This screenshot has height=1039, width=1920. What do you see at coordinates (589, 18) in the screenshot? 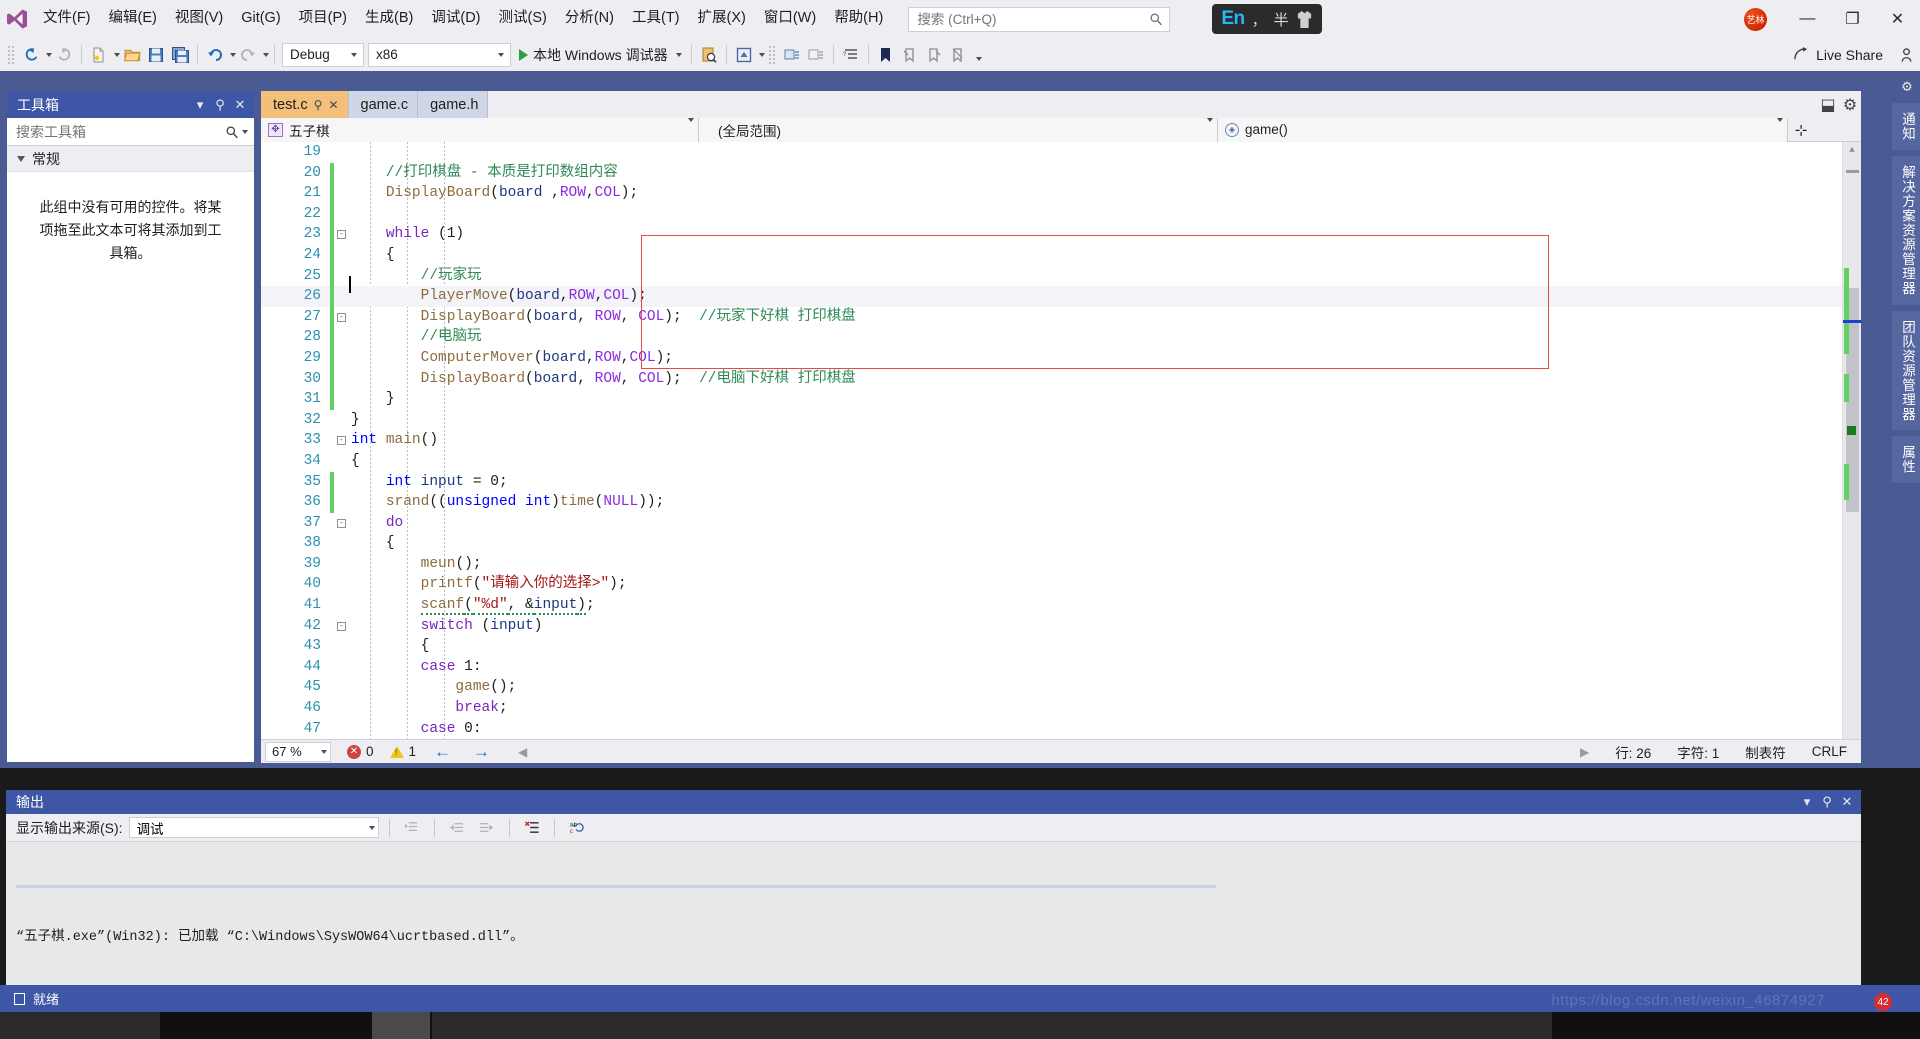
I see `menu-analyze: 分析(N)` at bounding box center [589, 18].